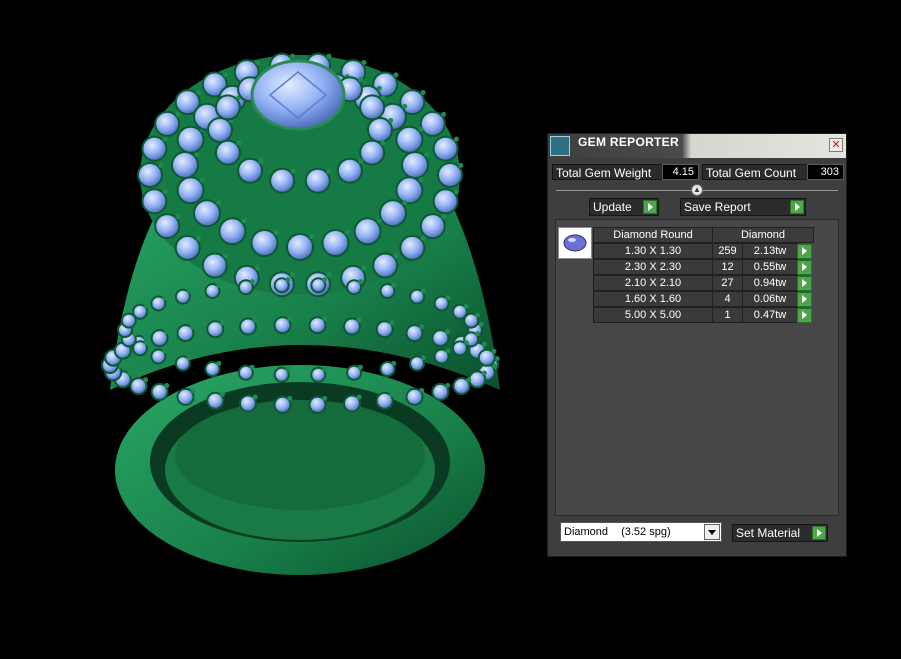 The height and width of the screenshot is (659, 901). I want to click on title-bar: GEM REPORTER ✕, so click(697, 146).